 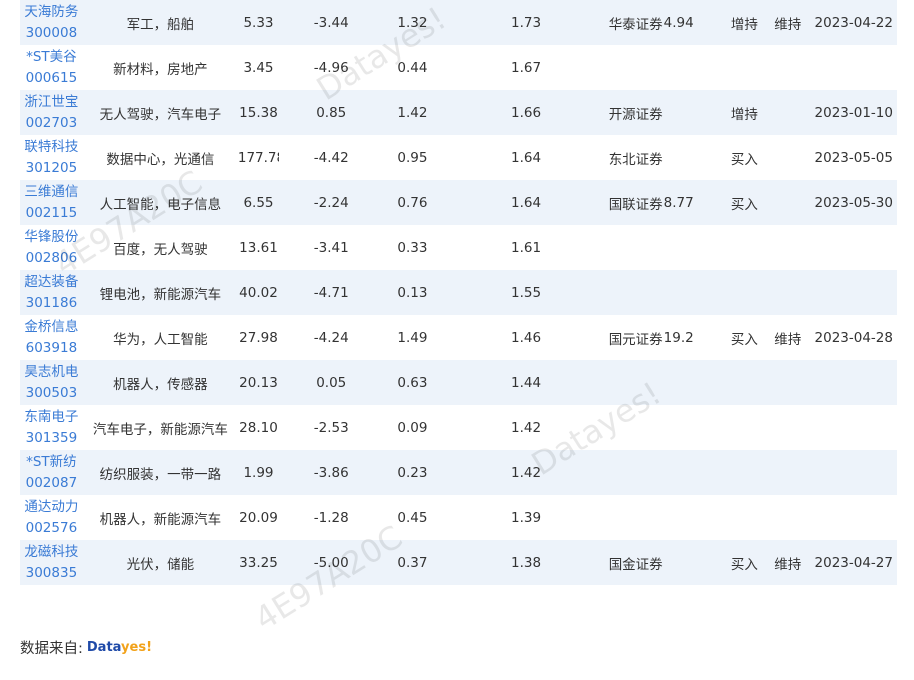 What do you see at coordinates (51, 303) in the screenshot?
I see `stock-code-link: 301186` at bounding box center [51, 303].